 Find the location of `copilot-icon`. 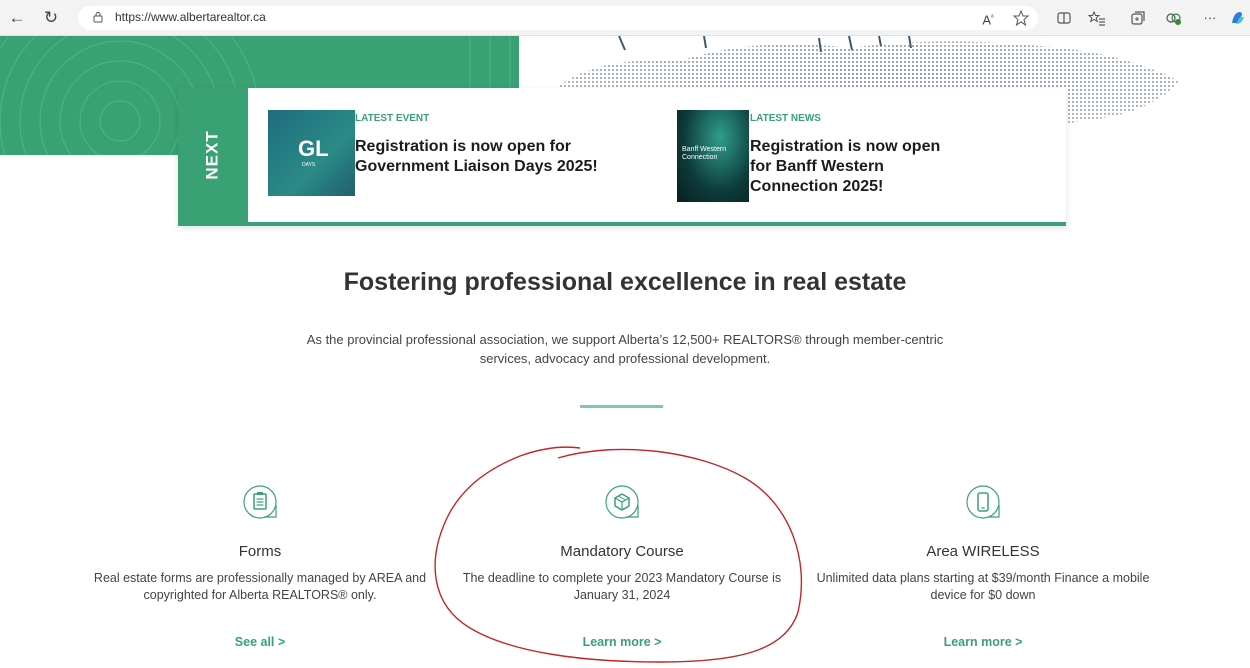

copilot-icon is located at coordinates (1237, 18).